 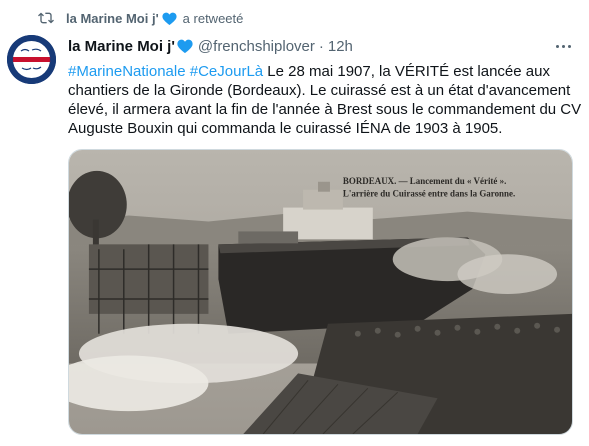 I want to click on avatar, so click(x=31, y=59).